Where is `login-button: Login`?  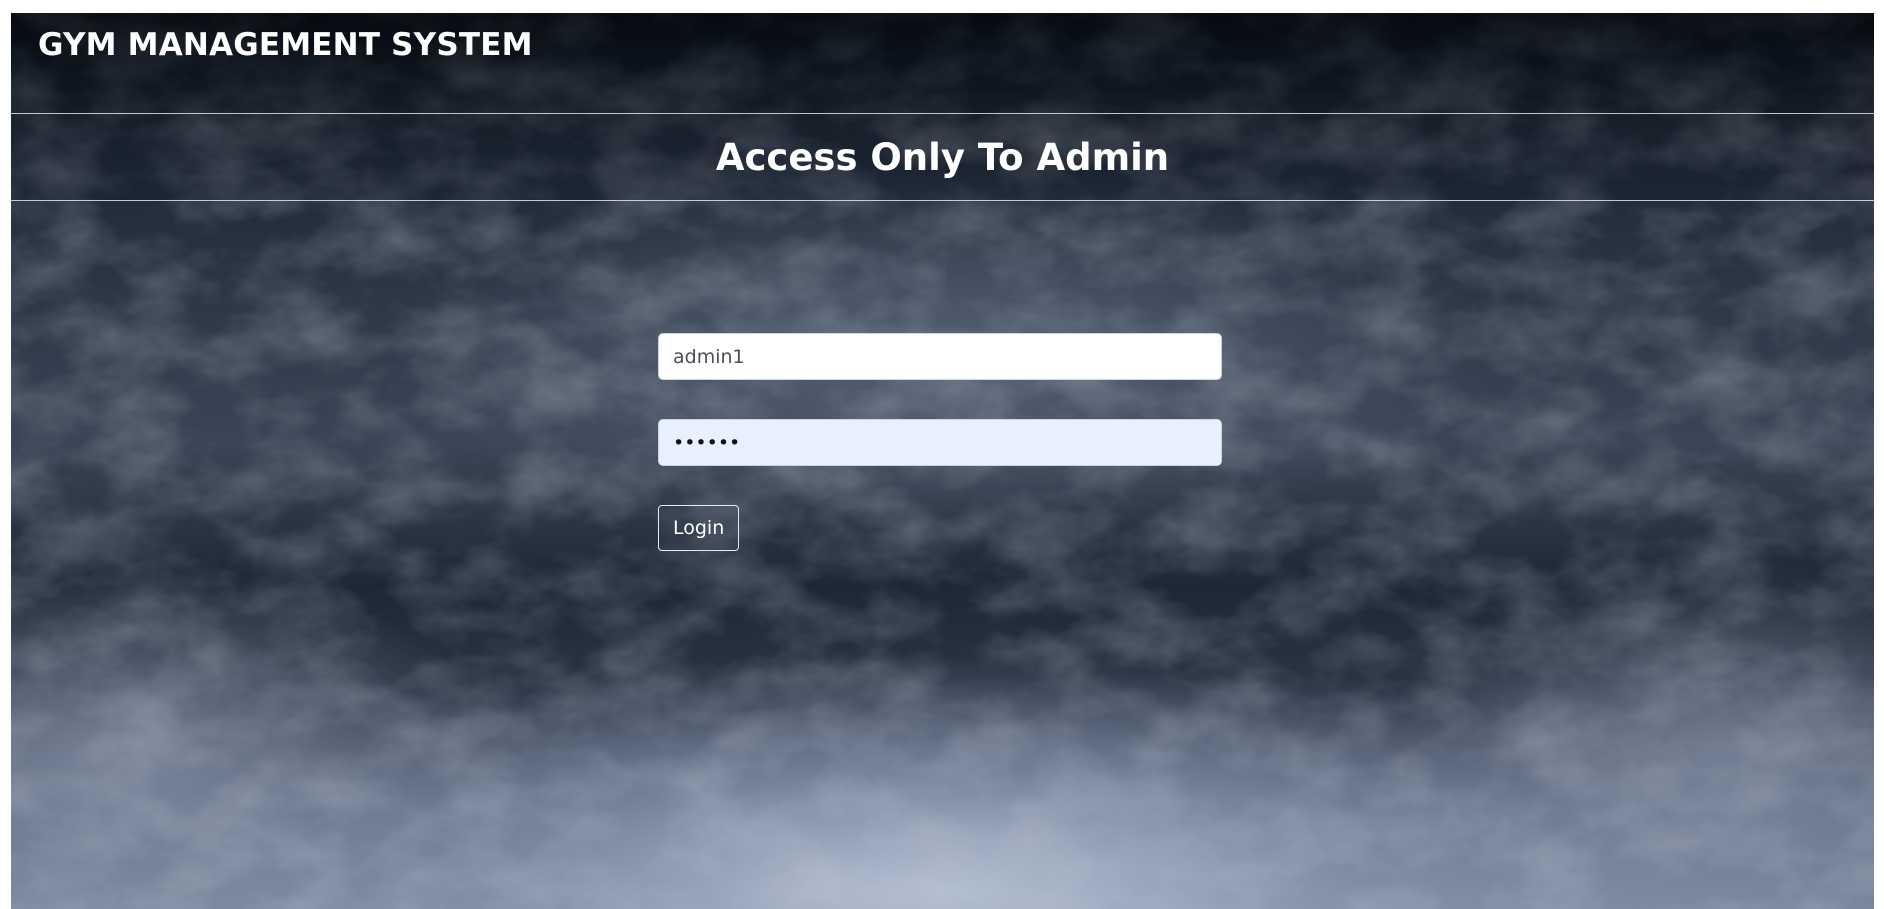
login-button: Login is located at coordinates (699, 528).